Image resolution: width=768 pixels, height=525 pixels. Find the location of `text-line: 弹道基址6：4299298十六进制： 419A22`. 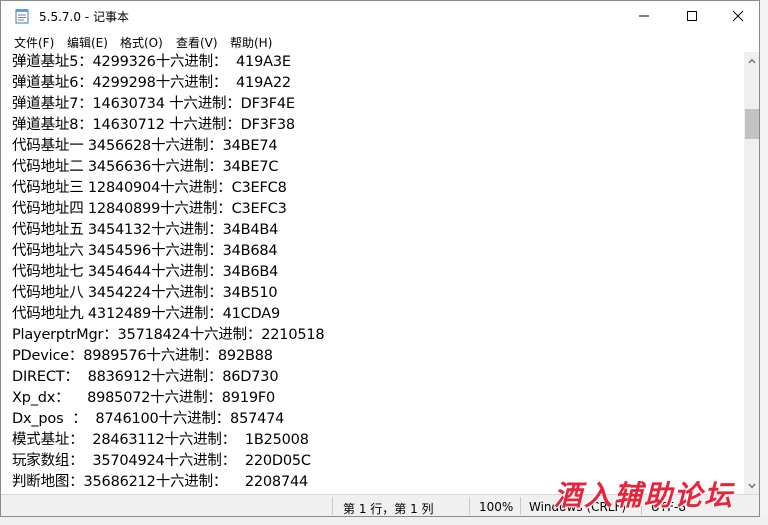

text-line: 弹道基址6：4299298十六进制： 419A22 is located at coordinates (151, 83).